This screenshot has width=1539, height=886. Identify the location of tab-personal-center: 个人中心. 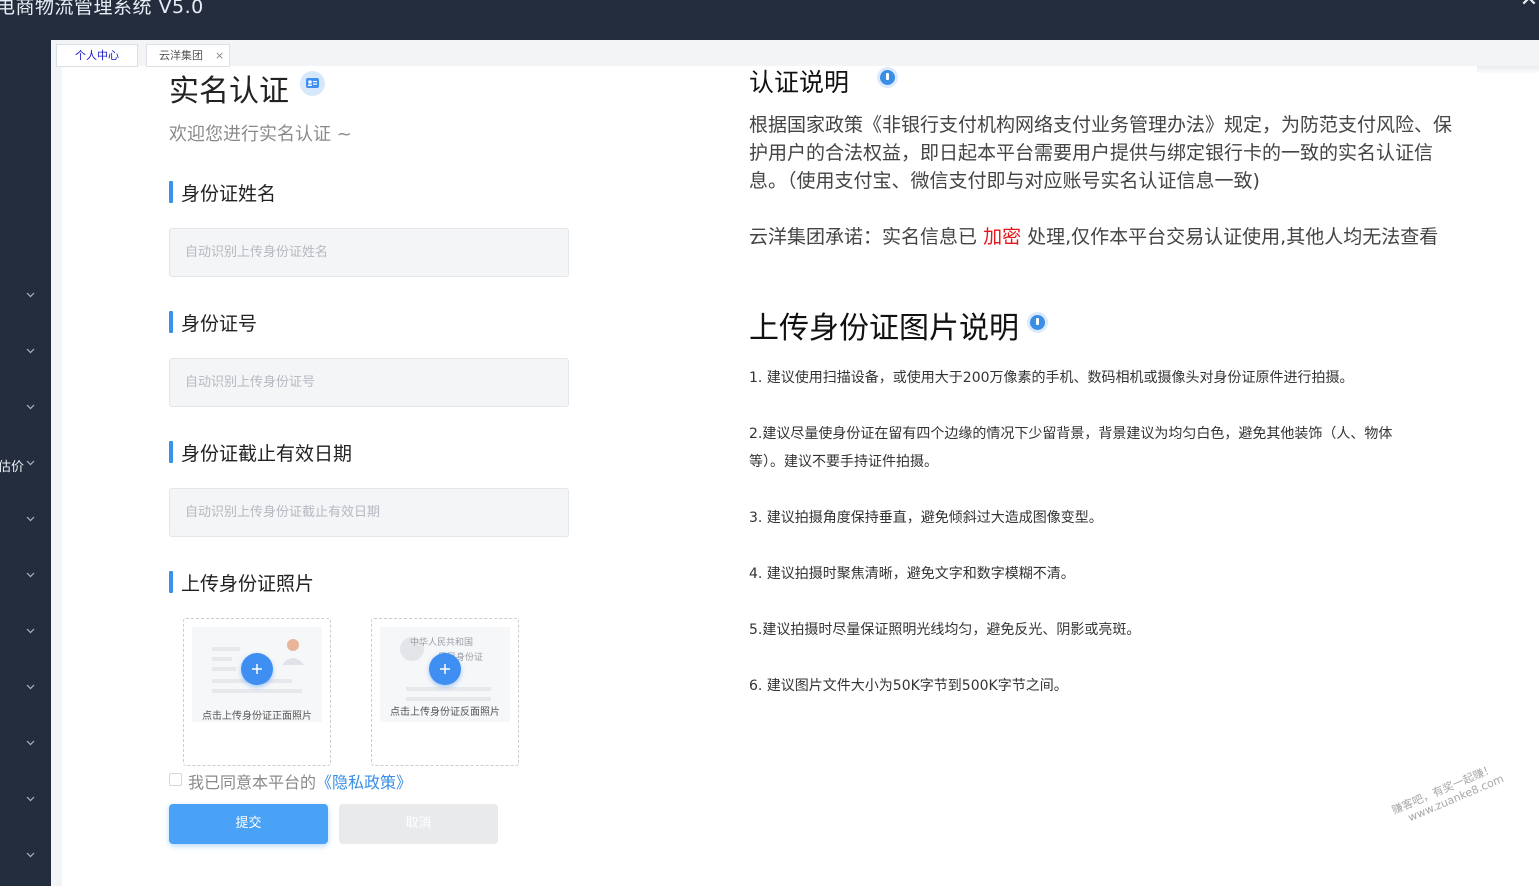
(97, 55).